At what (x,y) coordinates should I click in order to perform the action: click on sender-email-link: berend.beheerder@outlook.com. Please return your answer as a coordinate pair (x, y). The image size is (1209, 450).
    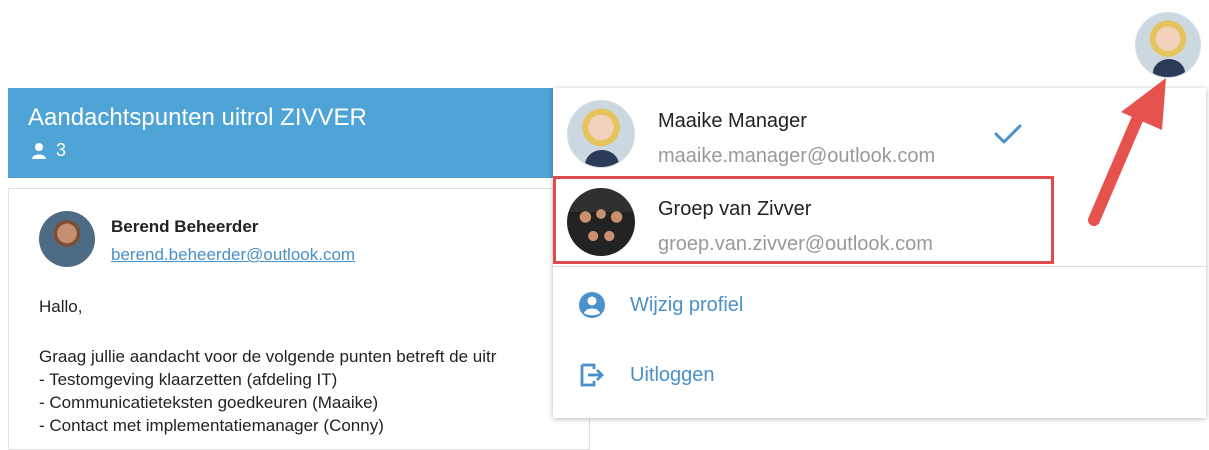
    Looking at the image, I should click on (233, 255).